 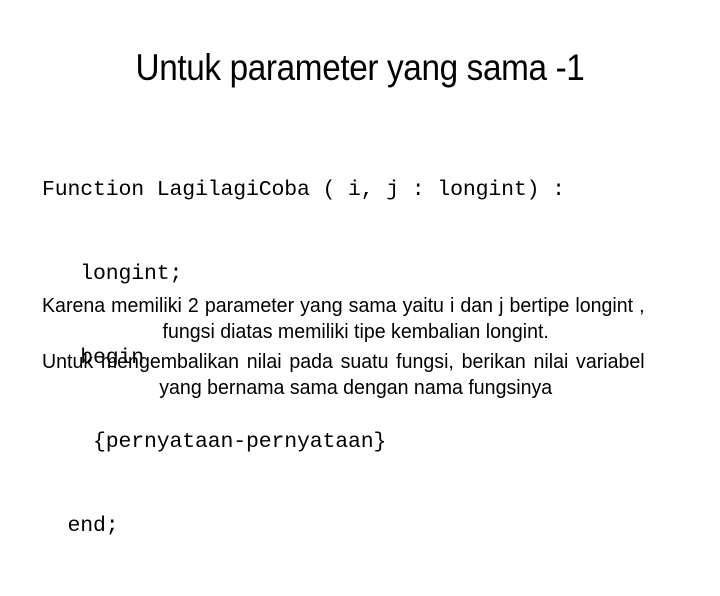 What do you see at coordinates (214, 442) in the screenshot?
I see `code-line: {pernyataan-pernyataan}` at bounding box center [214, 442].